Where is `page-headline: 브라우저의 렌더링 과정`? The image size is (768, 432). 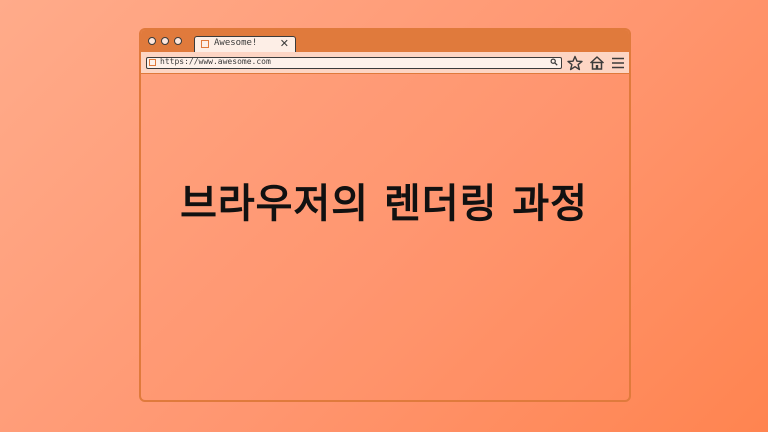
page-headline: 브라우저의 렌더링 과정 is located at coordinates (384, 204).